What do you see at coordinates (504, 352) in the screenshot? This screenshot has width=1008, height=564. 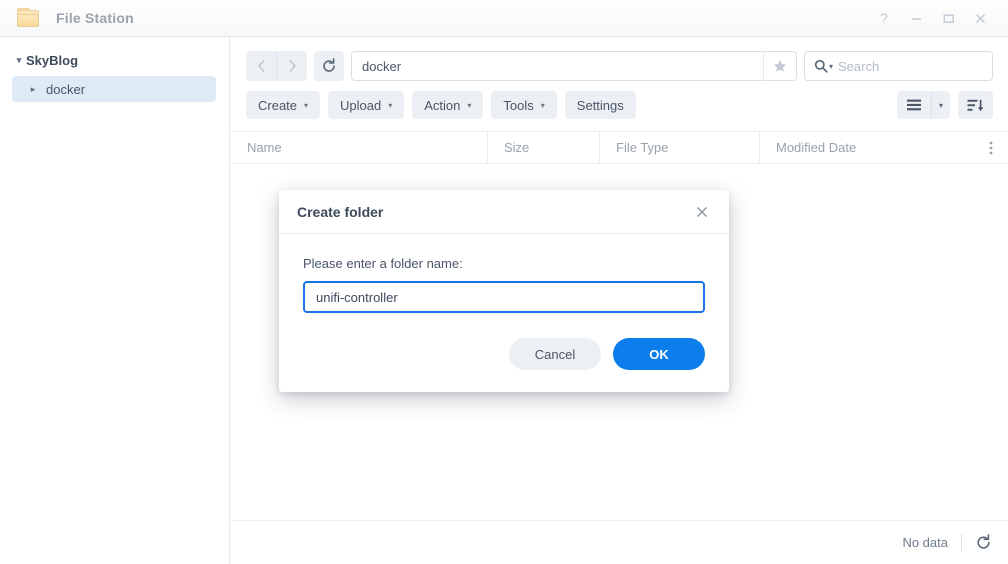 I see `dialog-footer: Cancel OK` at bounding box center [504, 352].